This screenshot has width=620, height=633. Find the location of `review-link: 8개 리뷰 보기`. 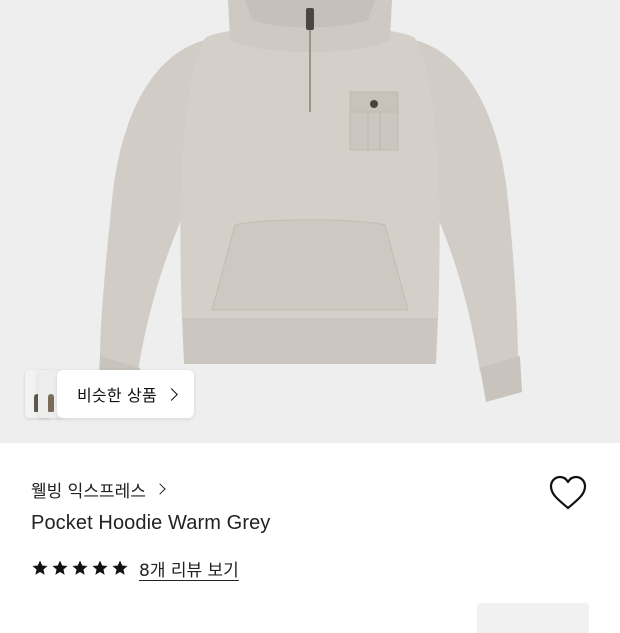

review-link: 8개 리뷰 보기 is located at coordinates (189, 568).